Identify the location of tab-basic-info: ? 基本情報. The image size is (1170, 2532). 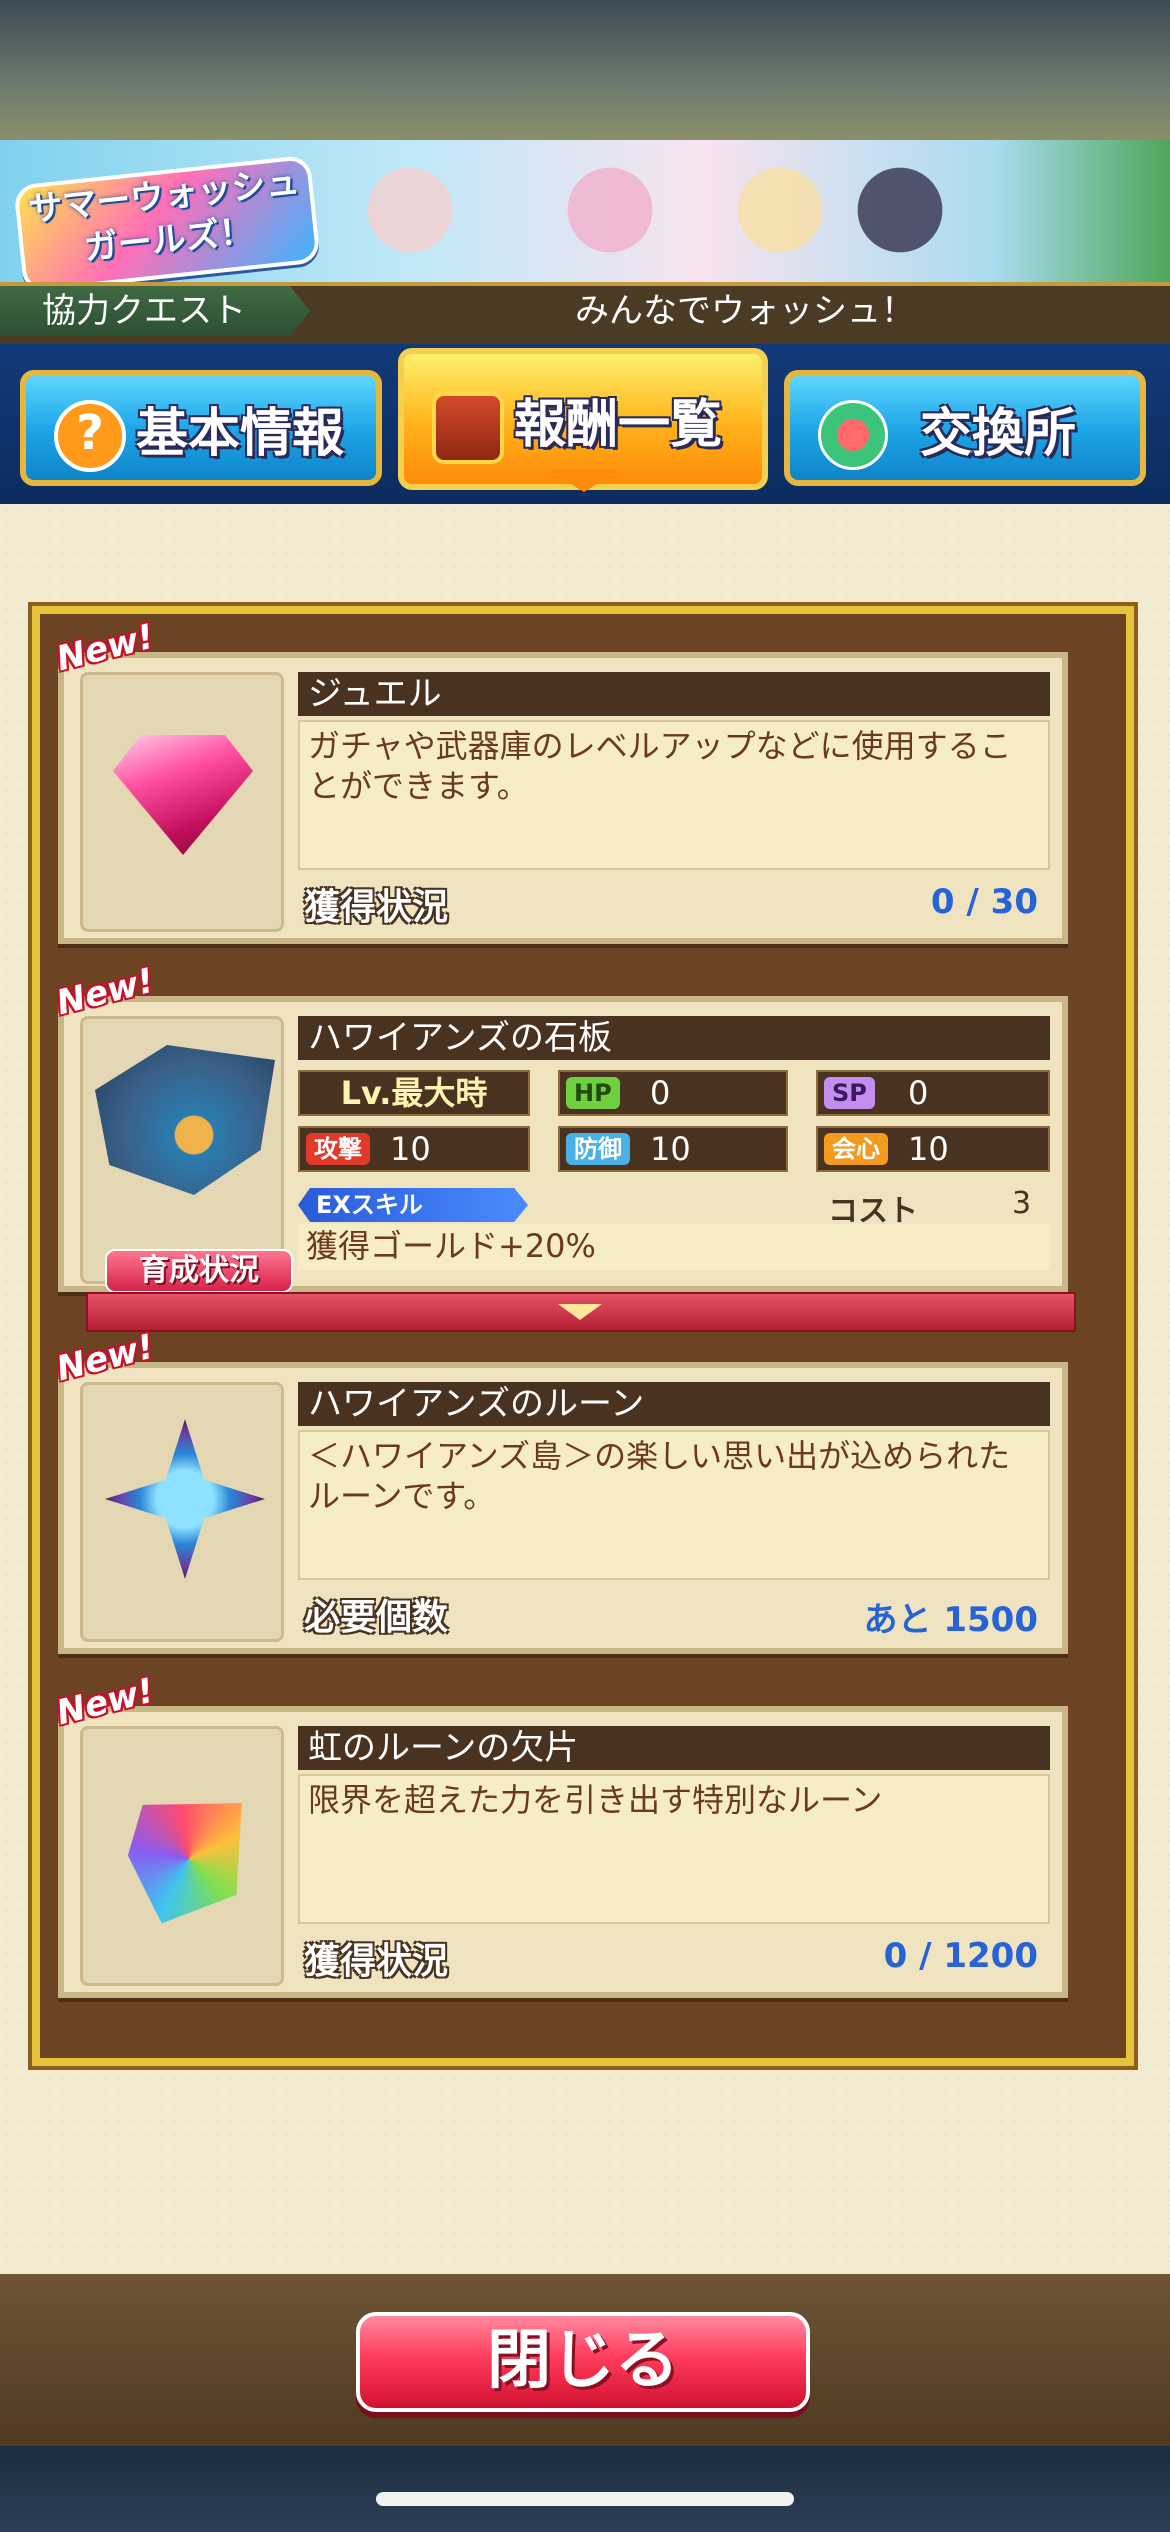
(201, 428).